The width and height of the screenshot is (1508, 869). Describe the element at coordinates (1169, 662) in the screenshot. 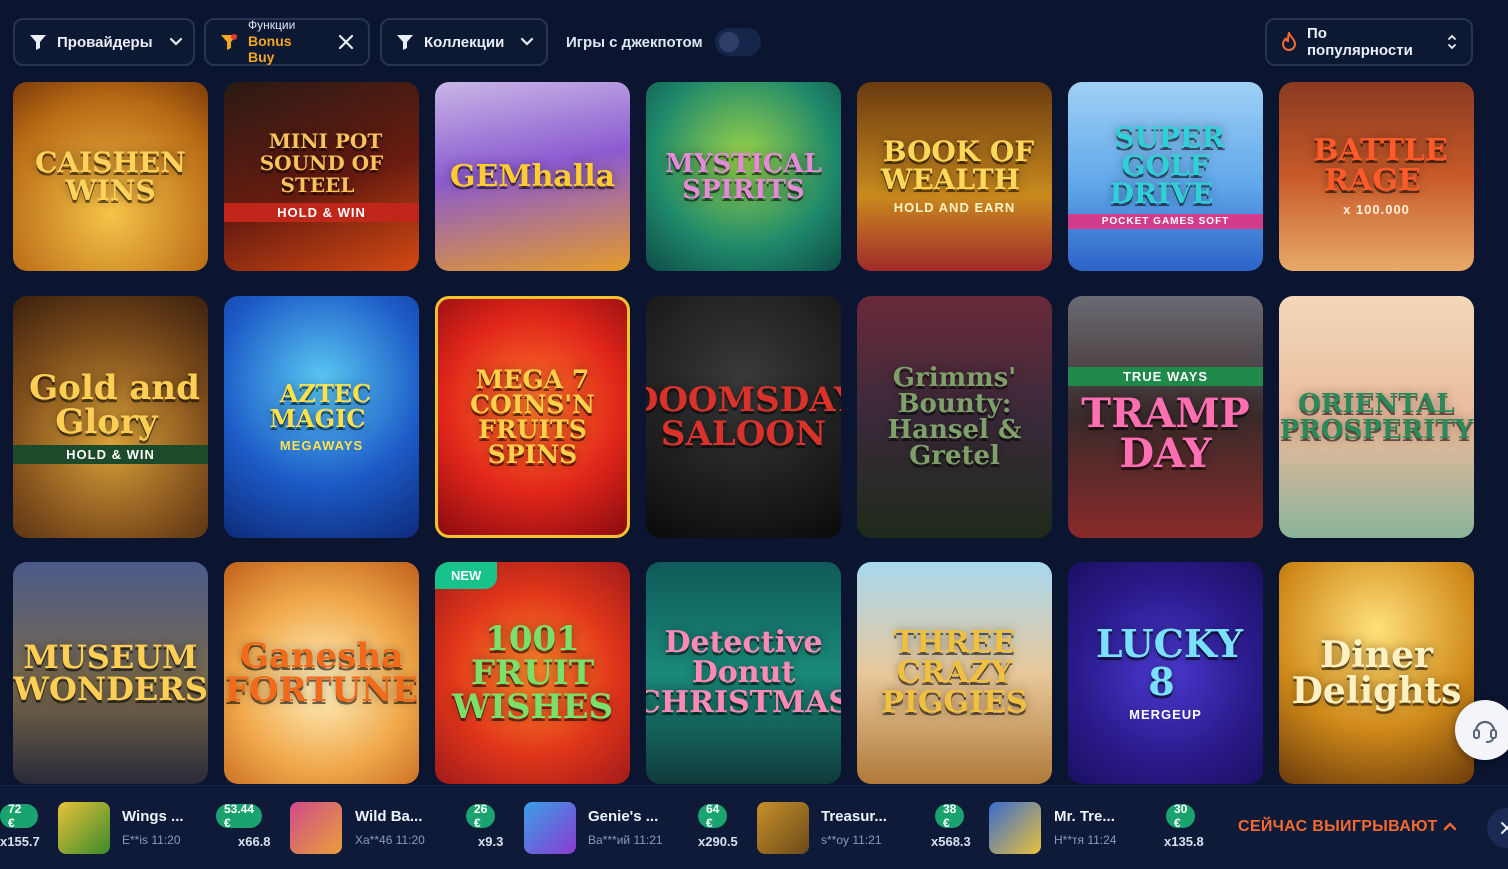

I see `game-title: LUCKY 8` at that location.